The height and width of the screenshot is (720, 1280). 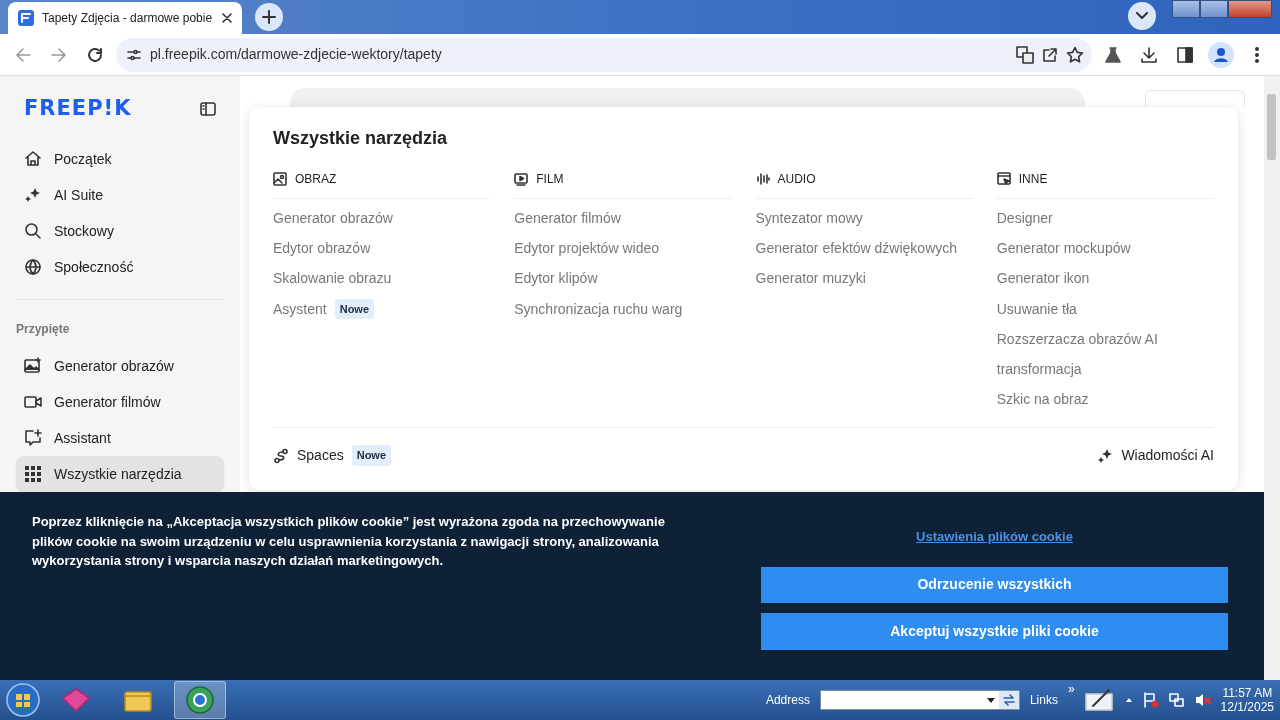 What do you see at coordinates (316, 179) in the screenshot?
I see `column-heading: OBRAZ` at bounding box center [316, 179].